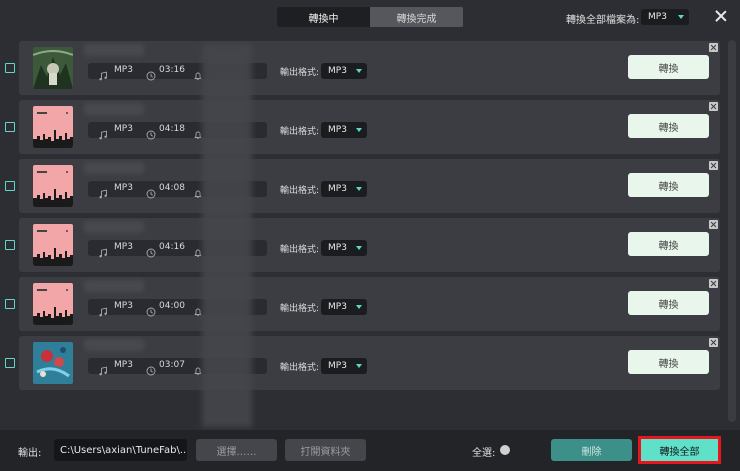 The image size is (740, 471). I want to click on track-row: MP3 04:18 輸出格式: MP3 轉換, so click(369, 127).